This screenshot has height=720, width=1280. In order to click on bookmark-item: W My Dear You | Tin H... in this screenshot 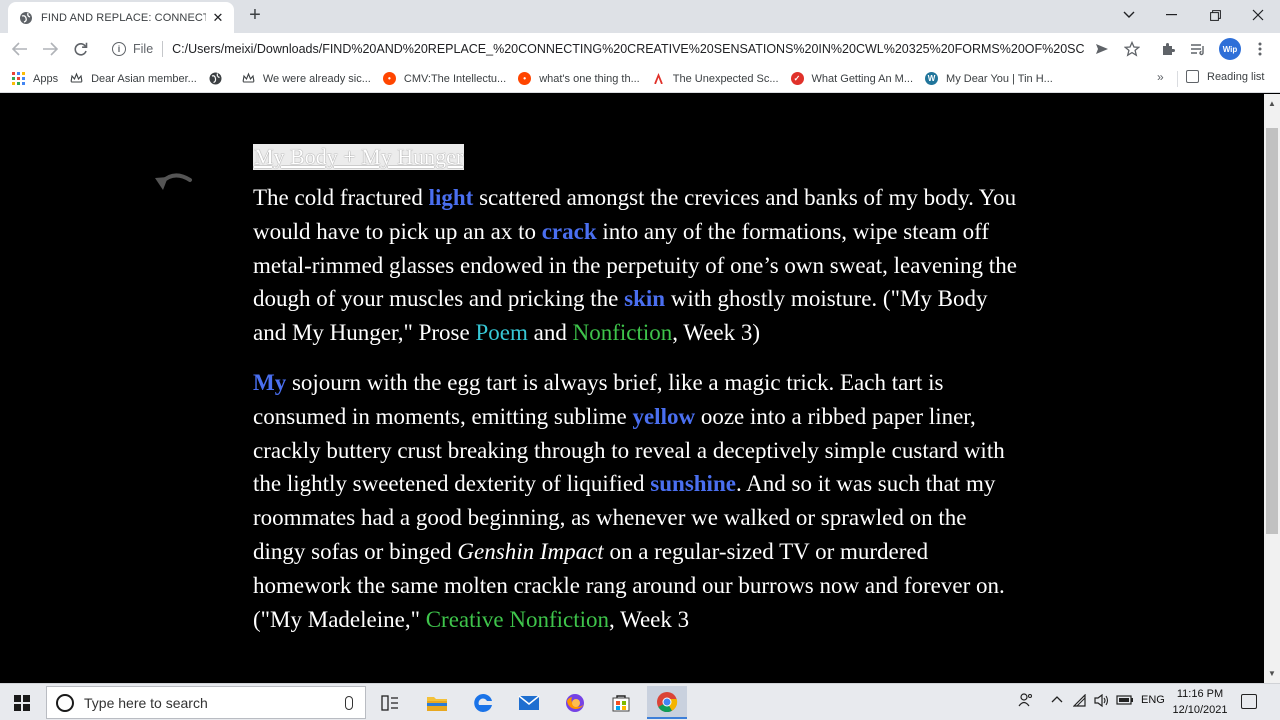, I will do `click(989, 78)`.